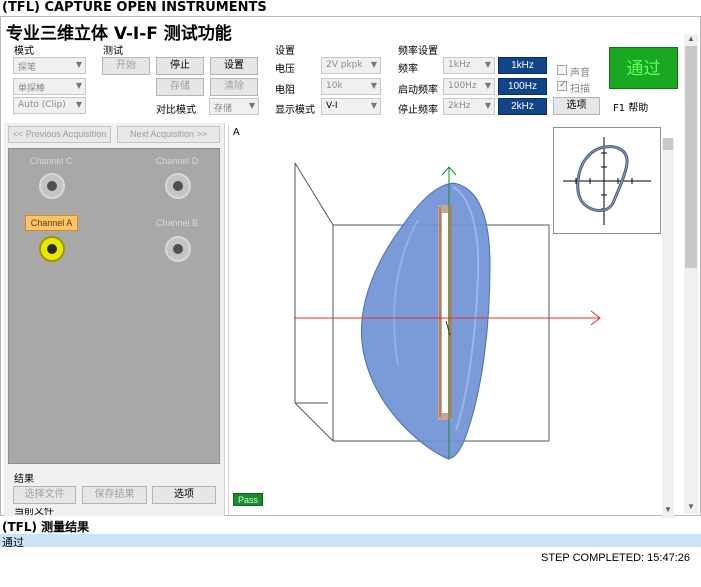 The image size is (701, 587). I want to click on compare-mode-value: 存储, so click(223, 109).